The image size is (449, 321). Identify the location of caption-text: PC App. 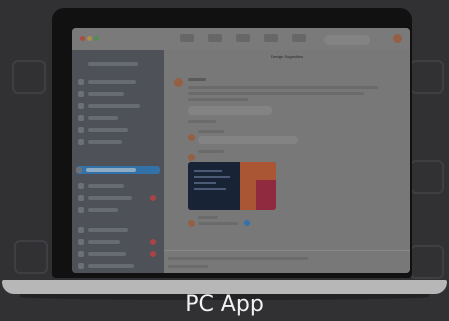
(224, 304).